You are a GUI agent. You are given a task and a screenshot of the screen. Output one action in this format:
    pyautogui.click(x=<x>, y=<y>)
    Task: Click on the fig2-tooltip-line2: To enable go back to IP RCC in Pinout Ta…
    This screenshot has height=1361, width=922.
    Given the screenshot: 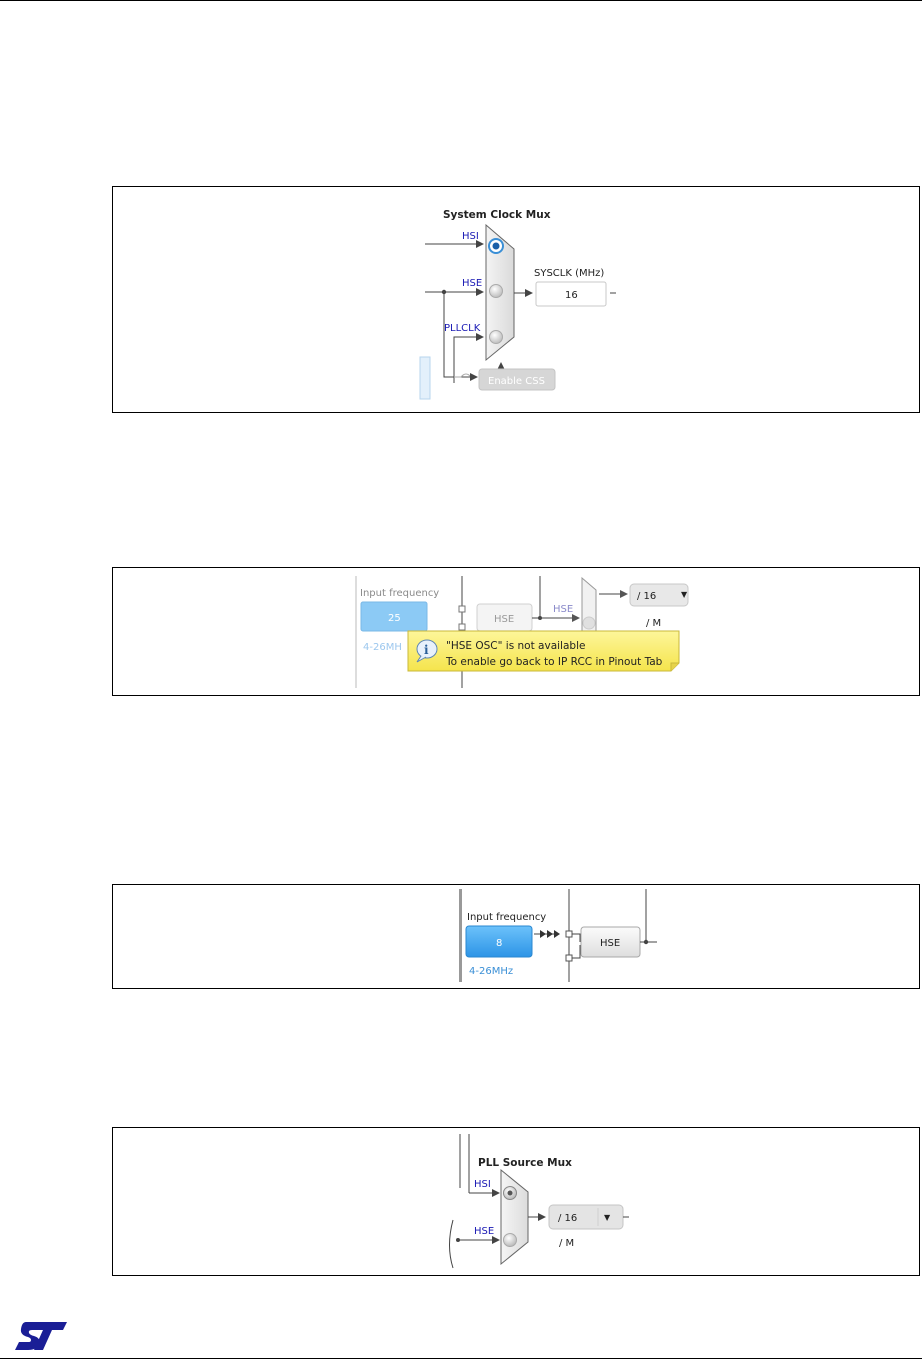 What is the action you would take?
    pyautogui.click(x=554, y=662)
    